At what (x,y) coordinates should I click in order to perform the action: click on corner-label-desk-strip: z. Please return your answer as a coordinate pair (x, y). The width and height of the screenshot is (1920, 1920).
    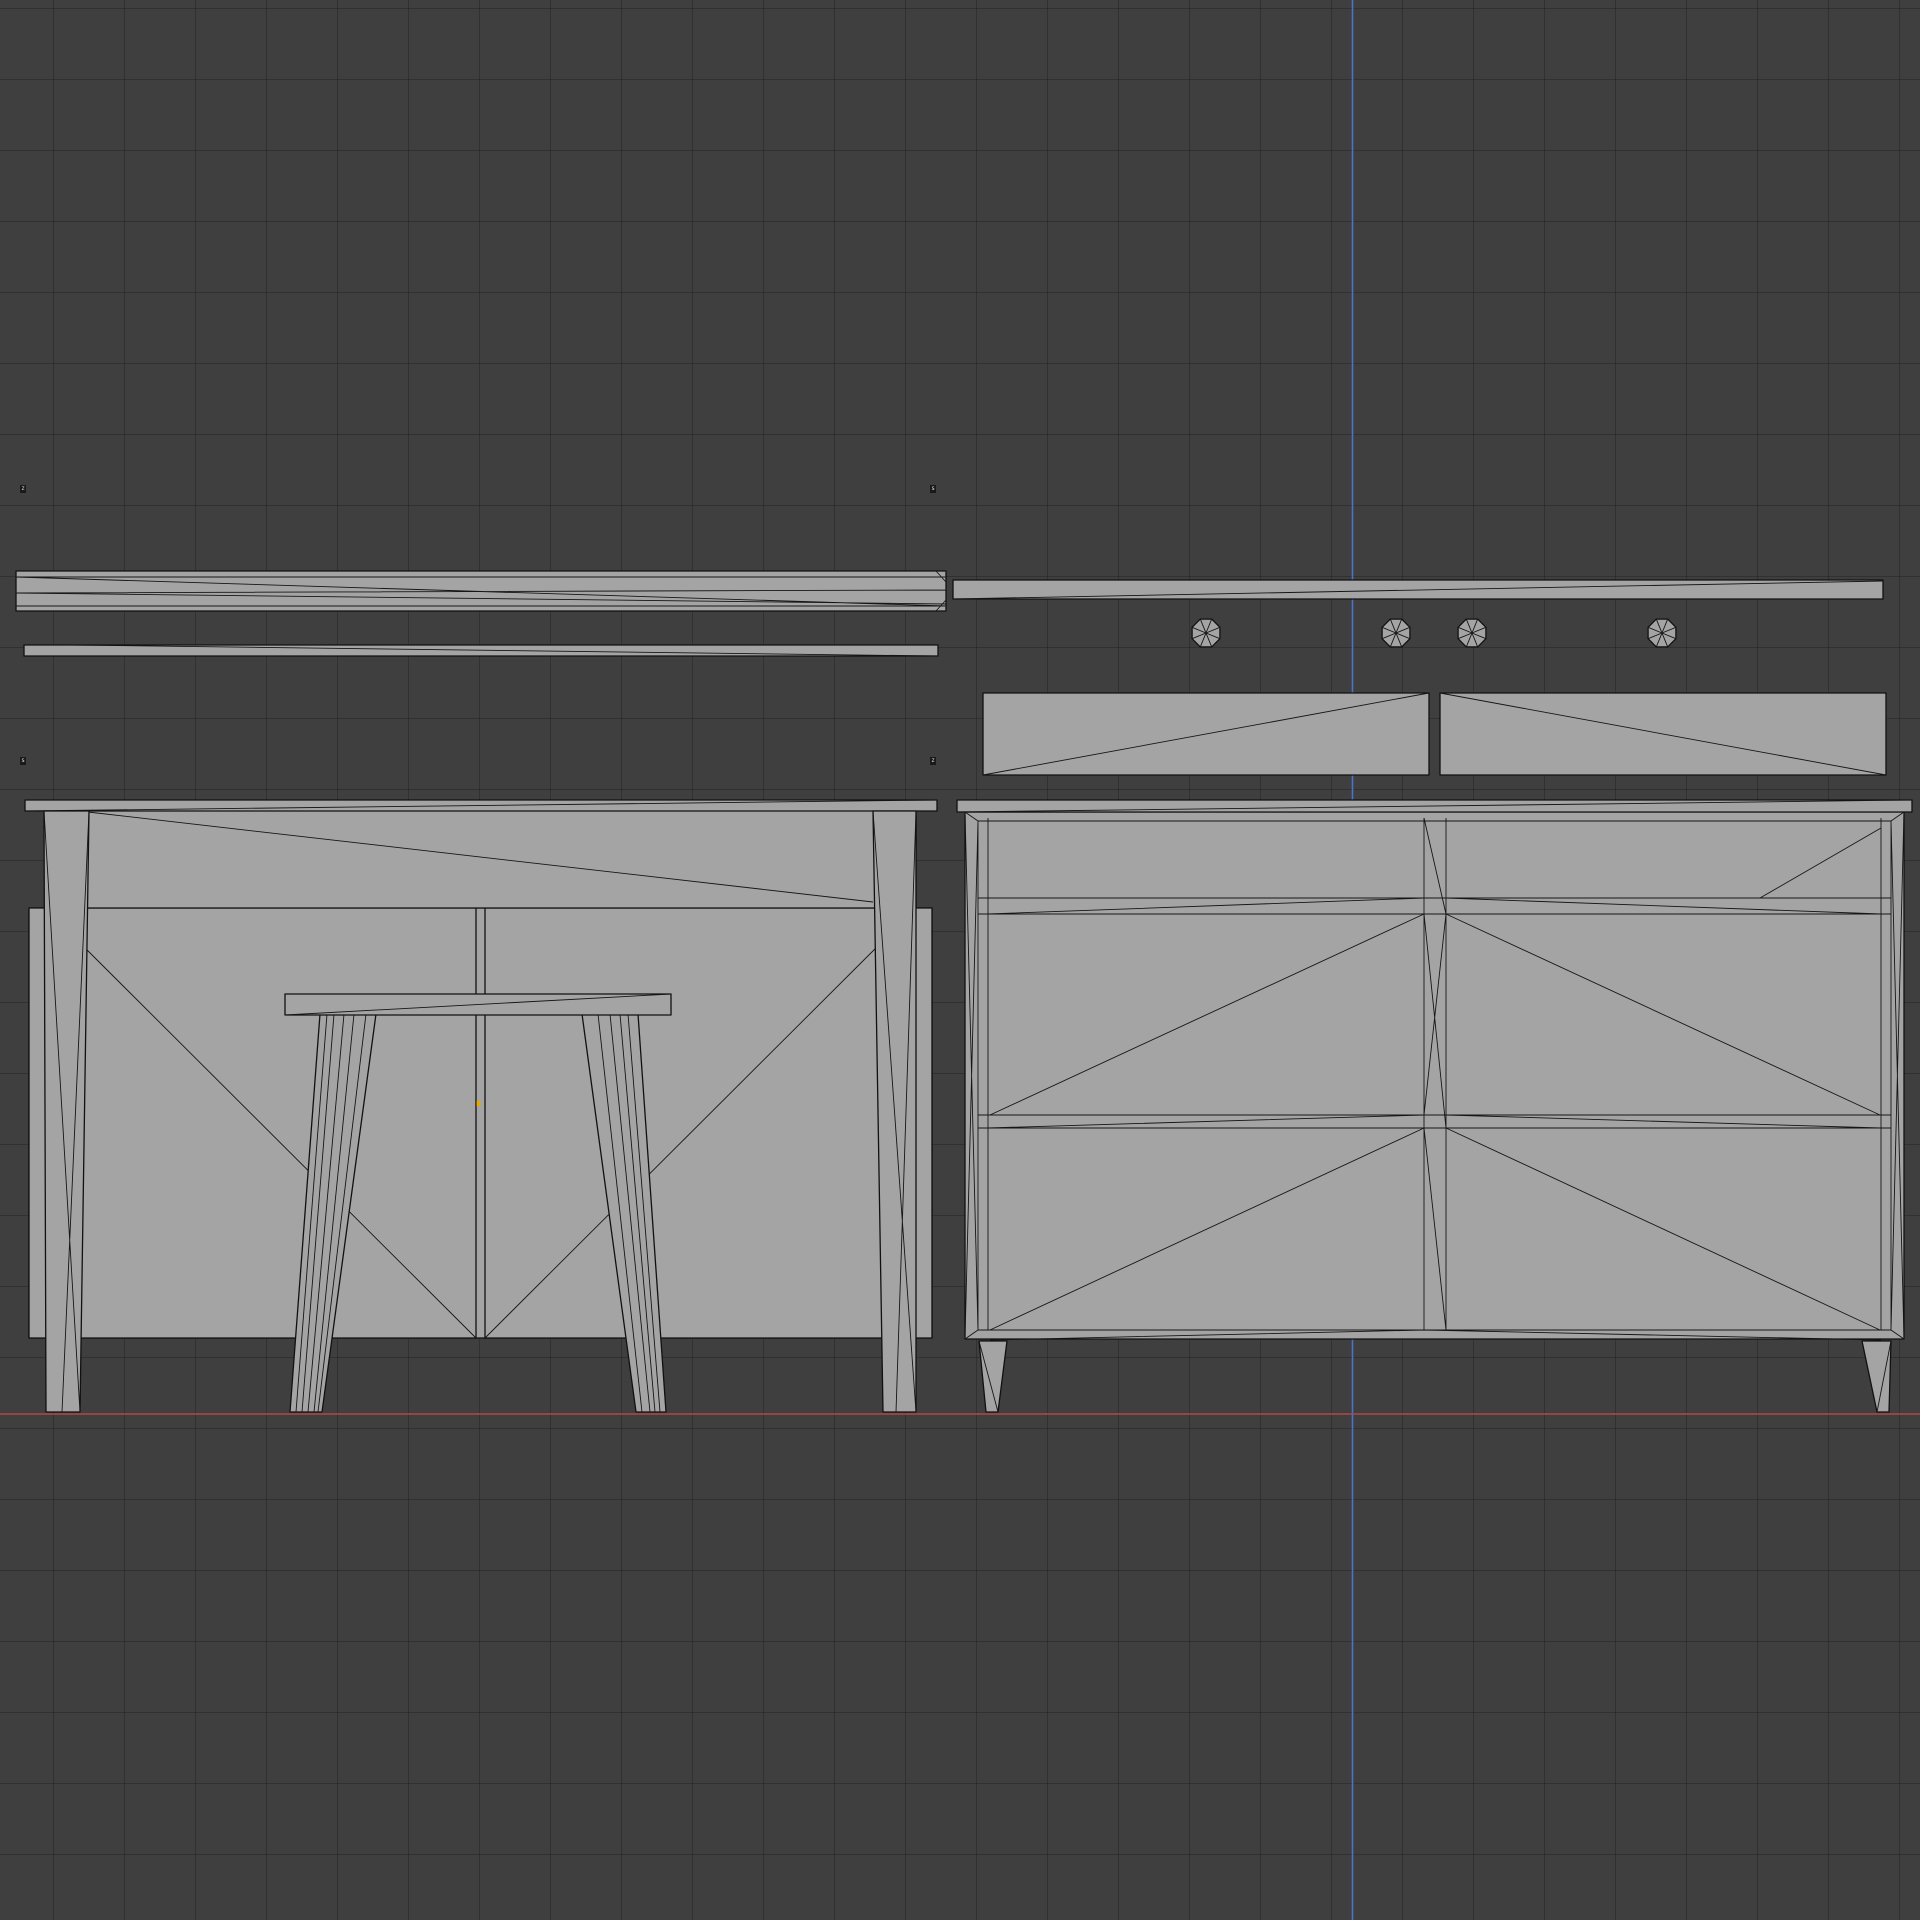
    Looking at the image, I should click on (23, 489).